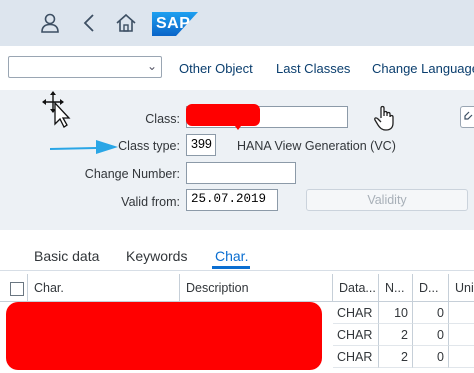 The height and width of the screenshot is (373, 474). What do you see at coordinates (132, 174) in the screenshot?
I see `change-number-label: Change Number:` at bounding box center [132, 174].